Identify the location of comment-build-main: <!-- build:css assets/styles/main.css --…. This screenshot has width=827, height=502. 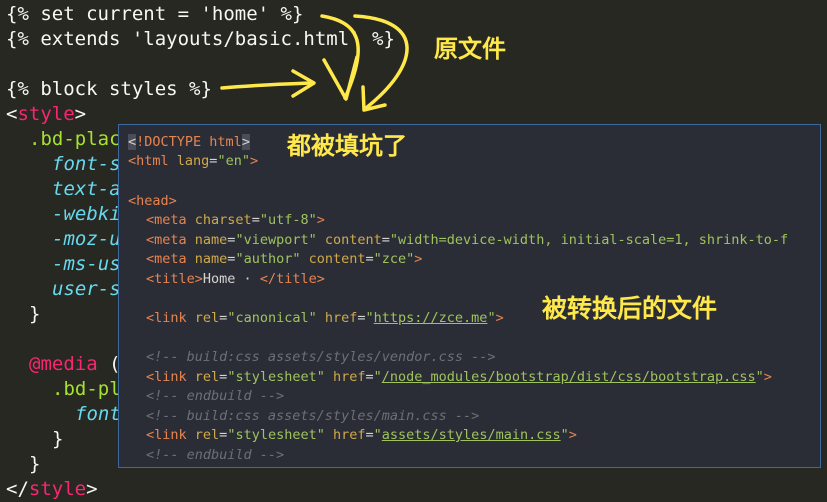
(313, 416).